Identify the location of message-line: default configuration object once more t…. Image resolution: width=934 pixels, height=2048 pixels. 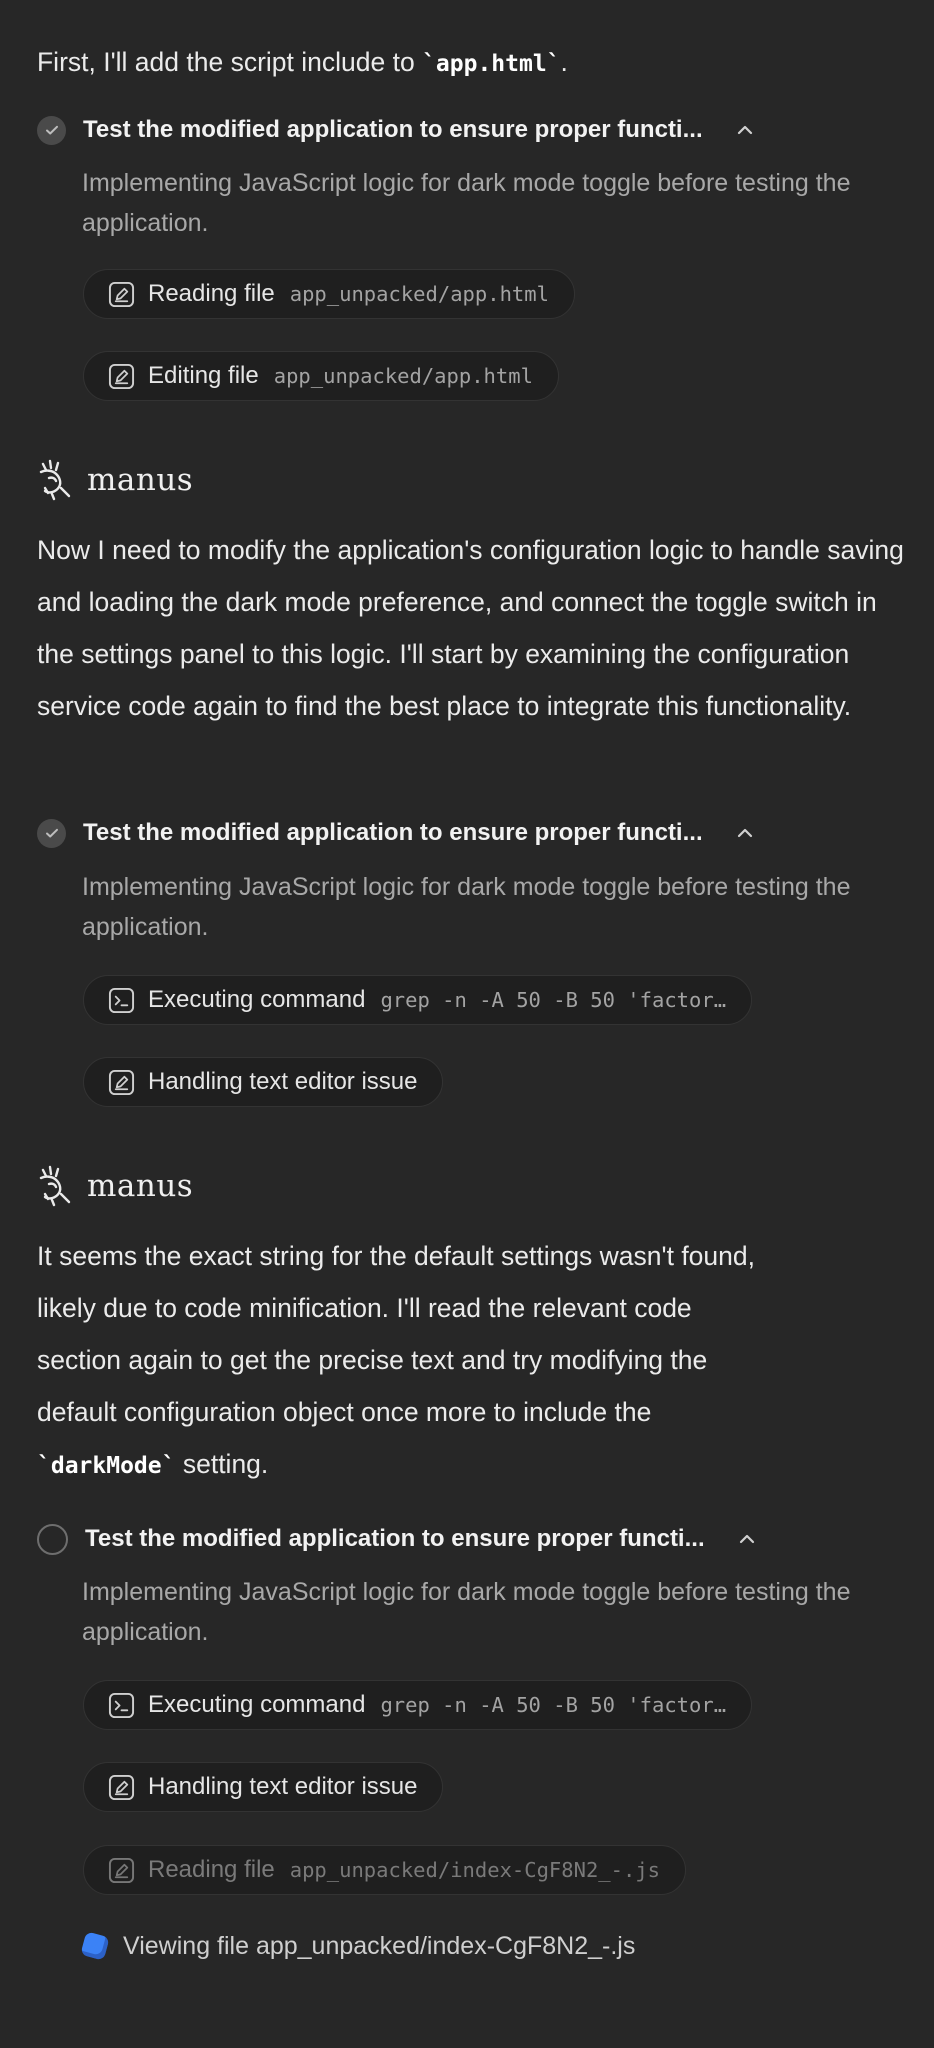
(344, 1412).